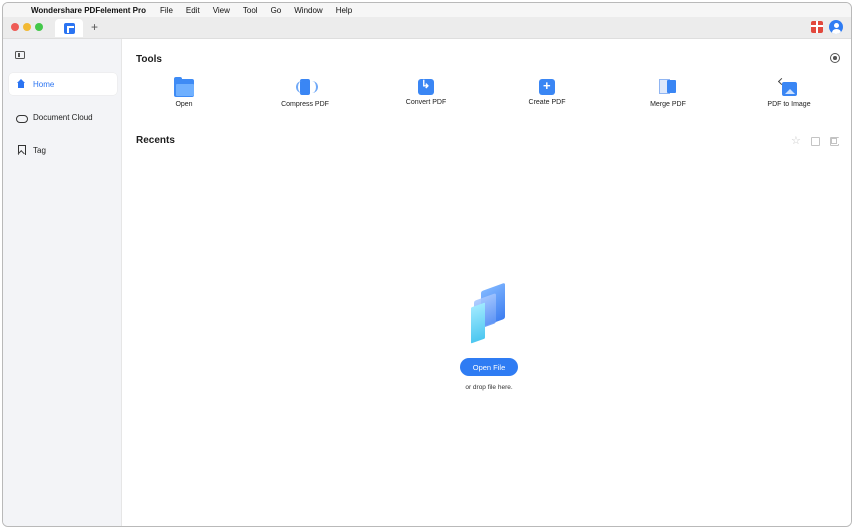  I want to click on sidebar-item-label: Tag, so click(39, 150).